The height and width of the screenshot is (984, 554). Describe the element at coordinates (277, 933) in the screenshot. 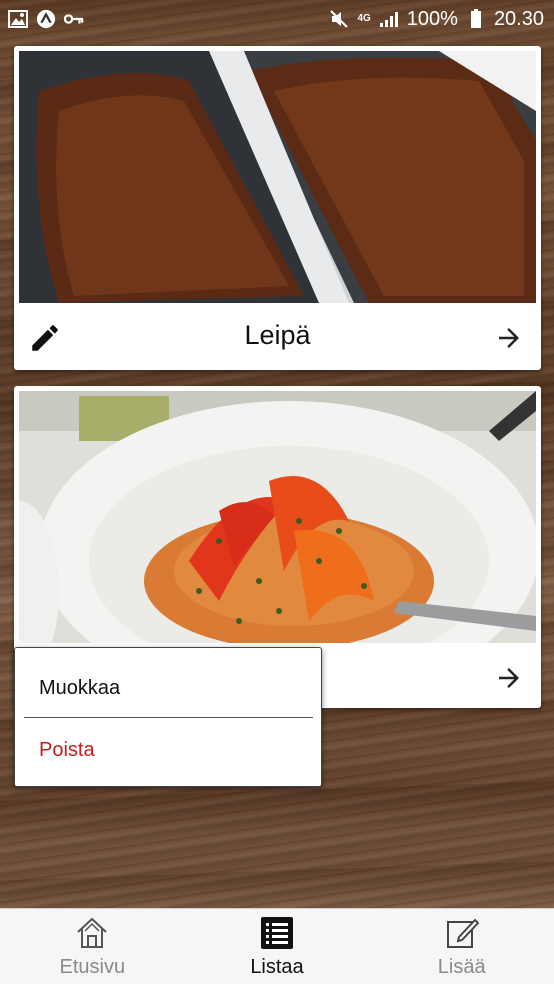

I see `list-icon` at that location.